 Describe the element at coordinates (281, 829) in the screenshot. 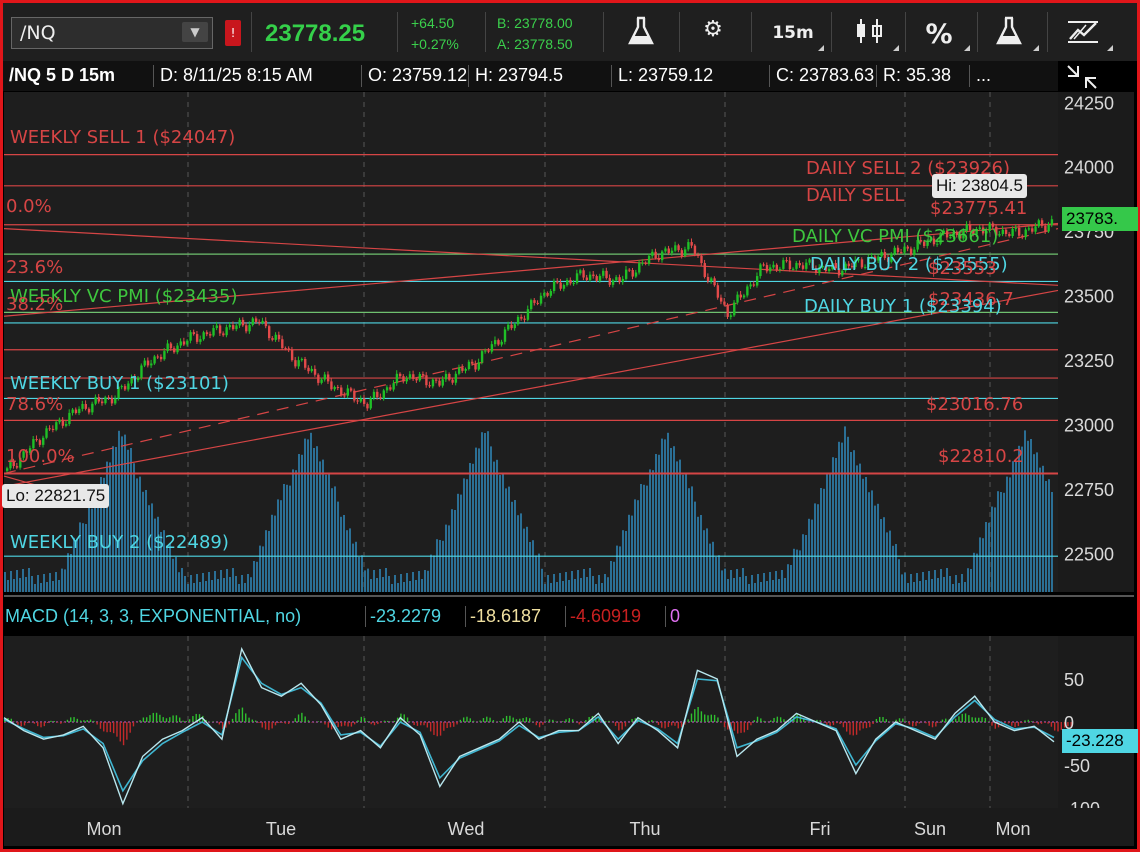

I see `day-tick-label: Tue` at that location.